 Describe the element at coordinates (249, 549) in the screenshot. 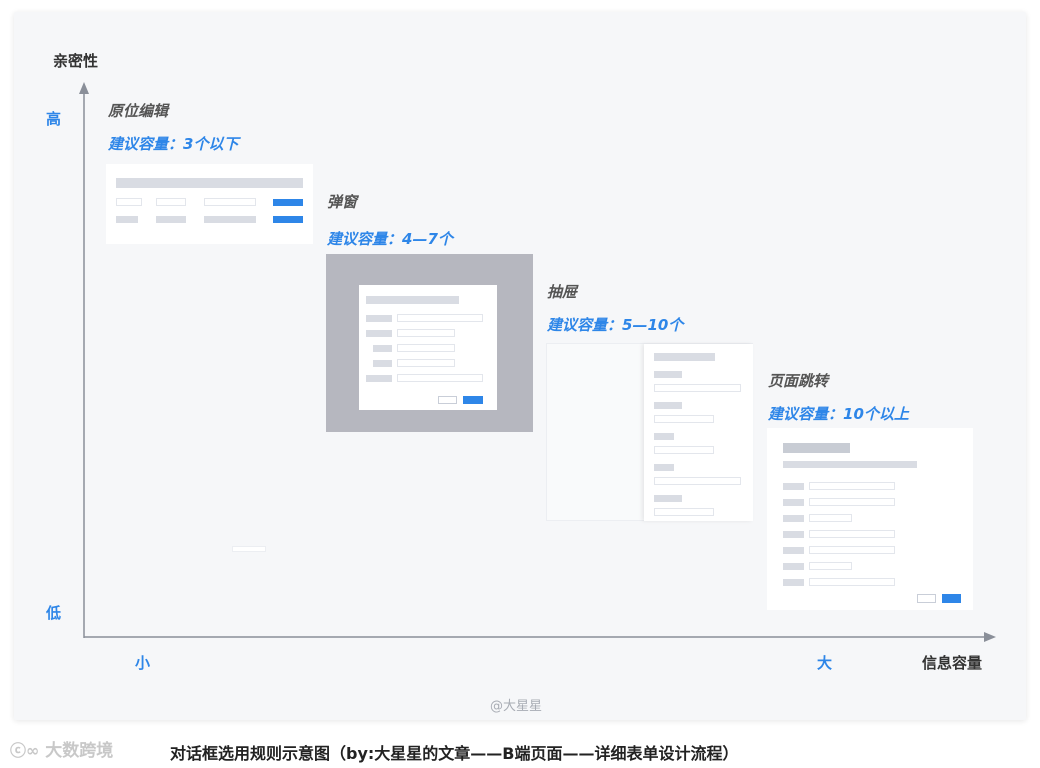

I see `faint-placeholder` at that location.